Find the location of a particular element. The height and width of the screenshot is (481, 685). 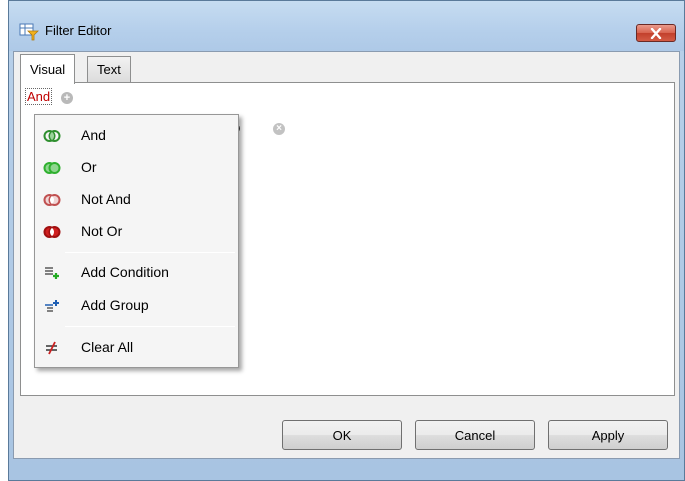

menu-item-add-group: Add Group is located at coordinates (136, 306).